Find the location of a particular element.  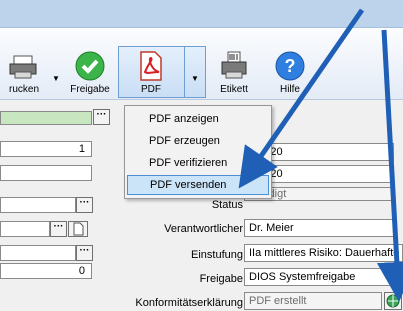

globe-send-icon is located at coordinates (393, 301).